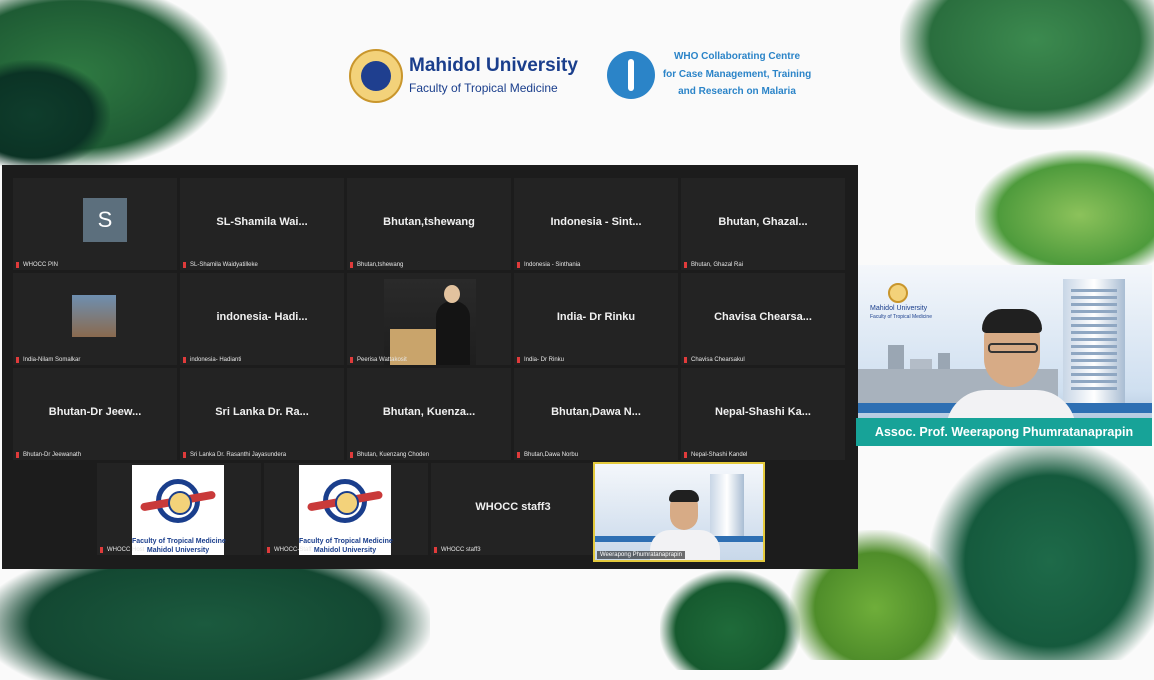 The image size is (1154, 680). Describe the element at coordinates (1012, 321) in the screenshot. I see `speaker-hair` at that location.